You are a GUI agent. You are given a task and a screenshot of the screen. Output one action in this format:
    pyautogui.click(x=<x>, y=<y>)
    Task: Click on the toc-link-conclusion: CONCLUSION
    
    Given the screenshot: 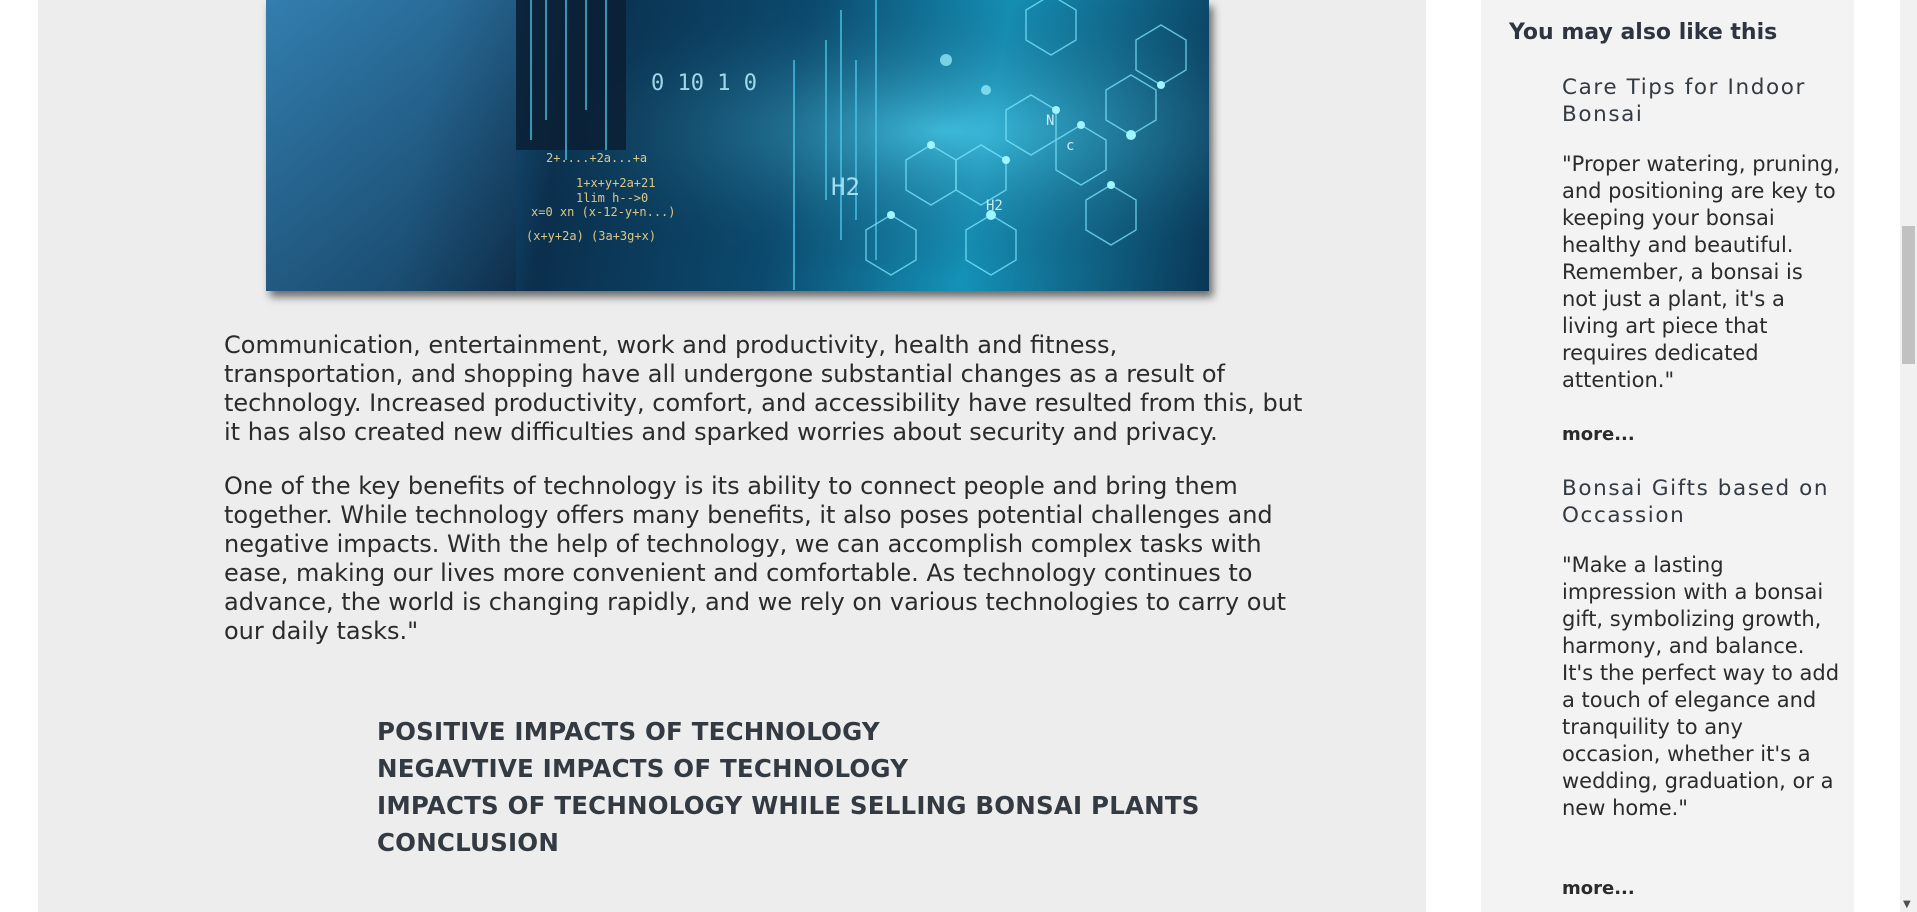 What is the action you would take?
    pyautogui.click(x=788, y=842)
    